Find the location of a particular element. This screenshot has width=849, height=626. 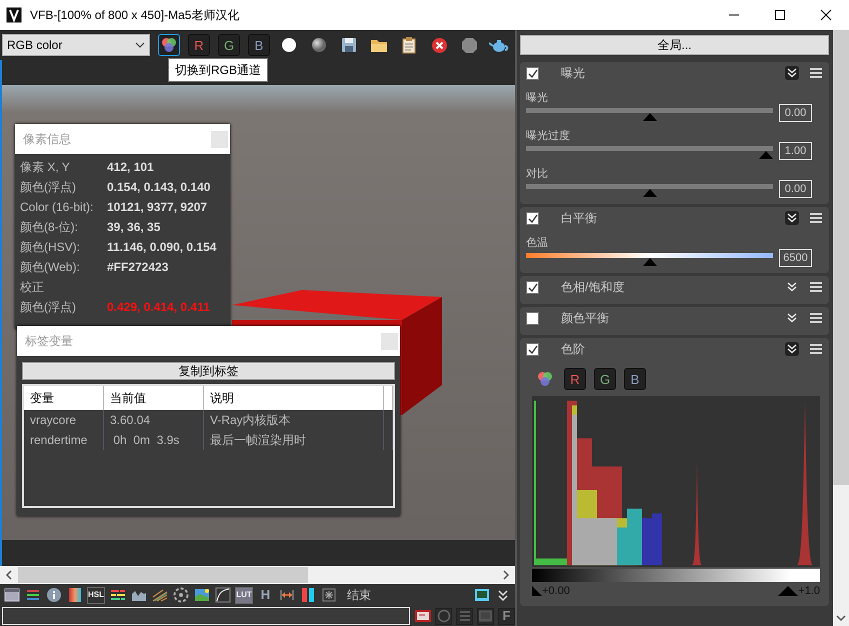

curve-icon is located at coordinates (222, 595).